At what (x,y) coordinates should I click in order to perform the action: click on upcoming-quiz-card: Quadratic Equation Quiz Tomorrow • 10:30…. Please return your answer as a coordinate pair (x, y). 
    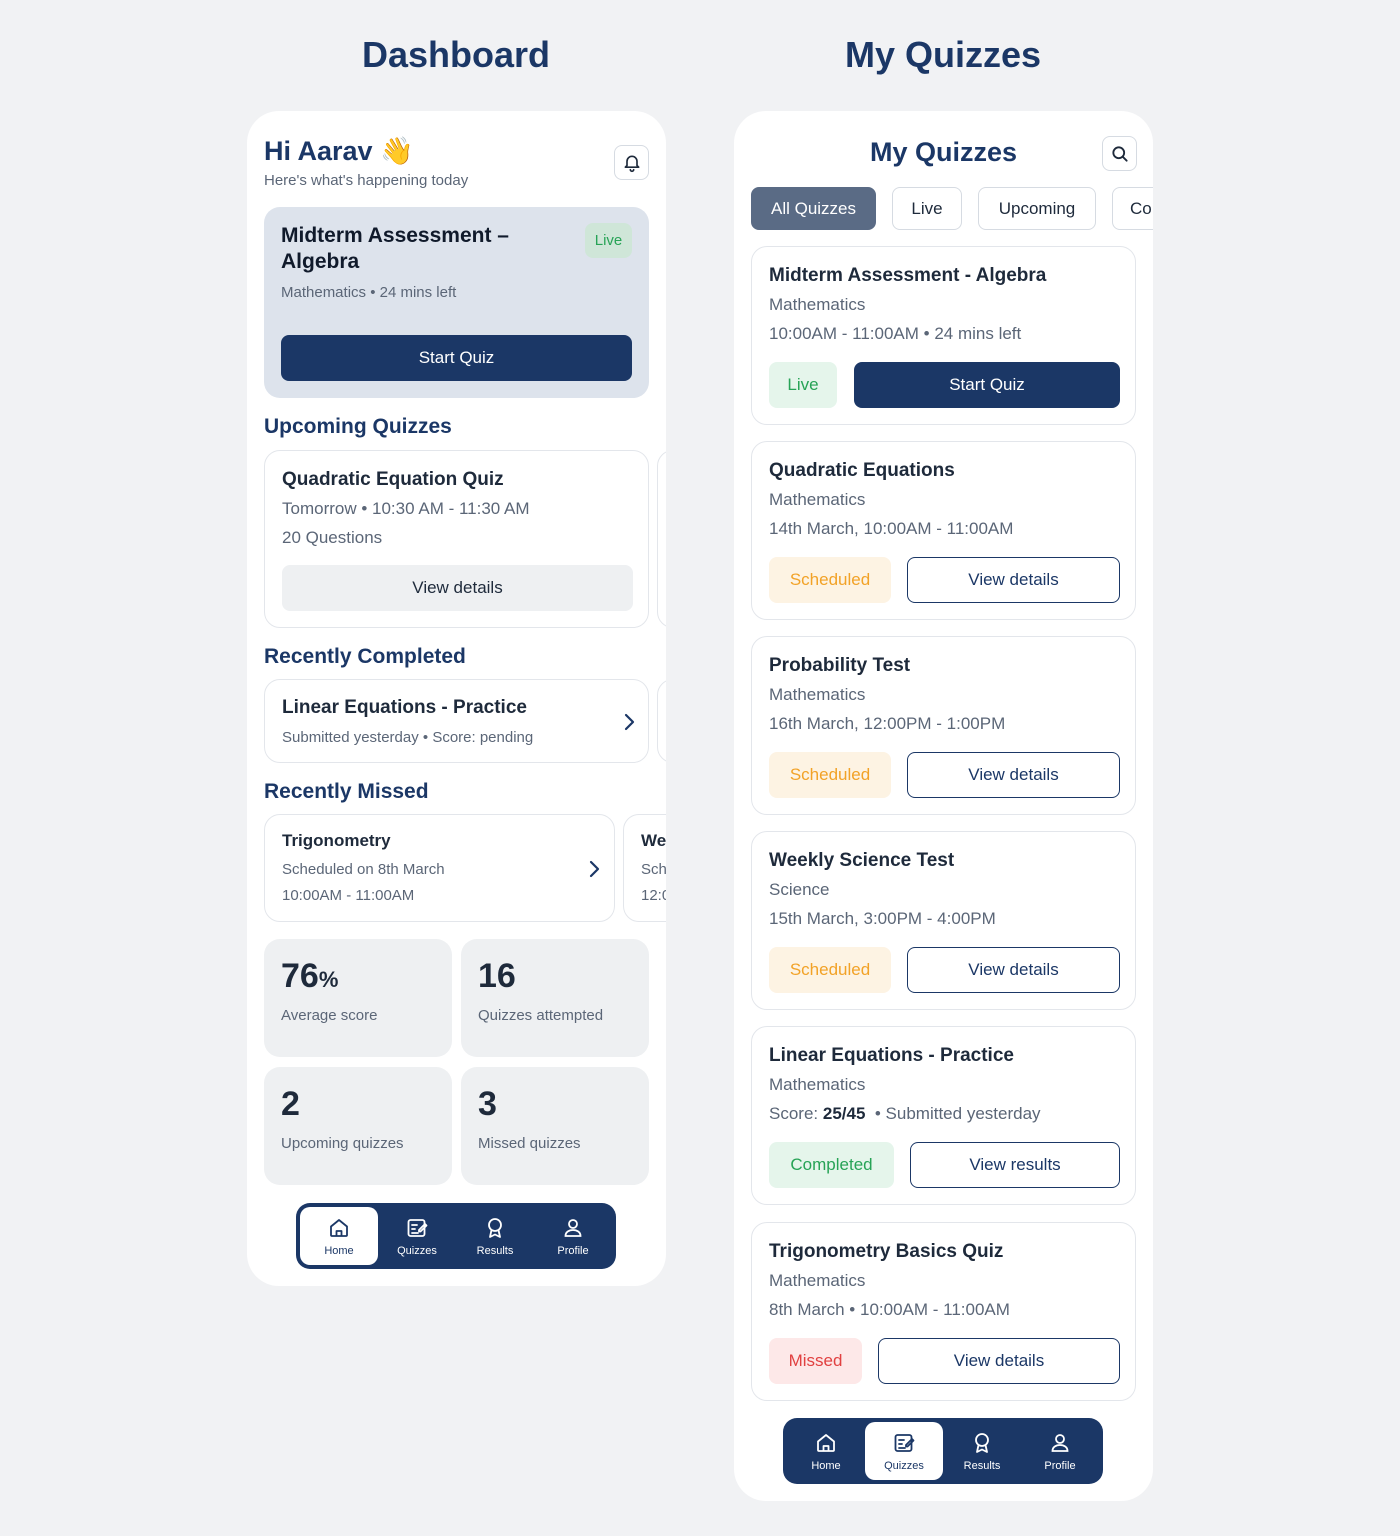
    Looking at the image, I should click on (456, 539).